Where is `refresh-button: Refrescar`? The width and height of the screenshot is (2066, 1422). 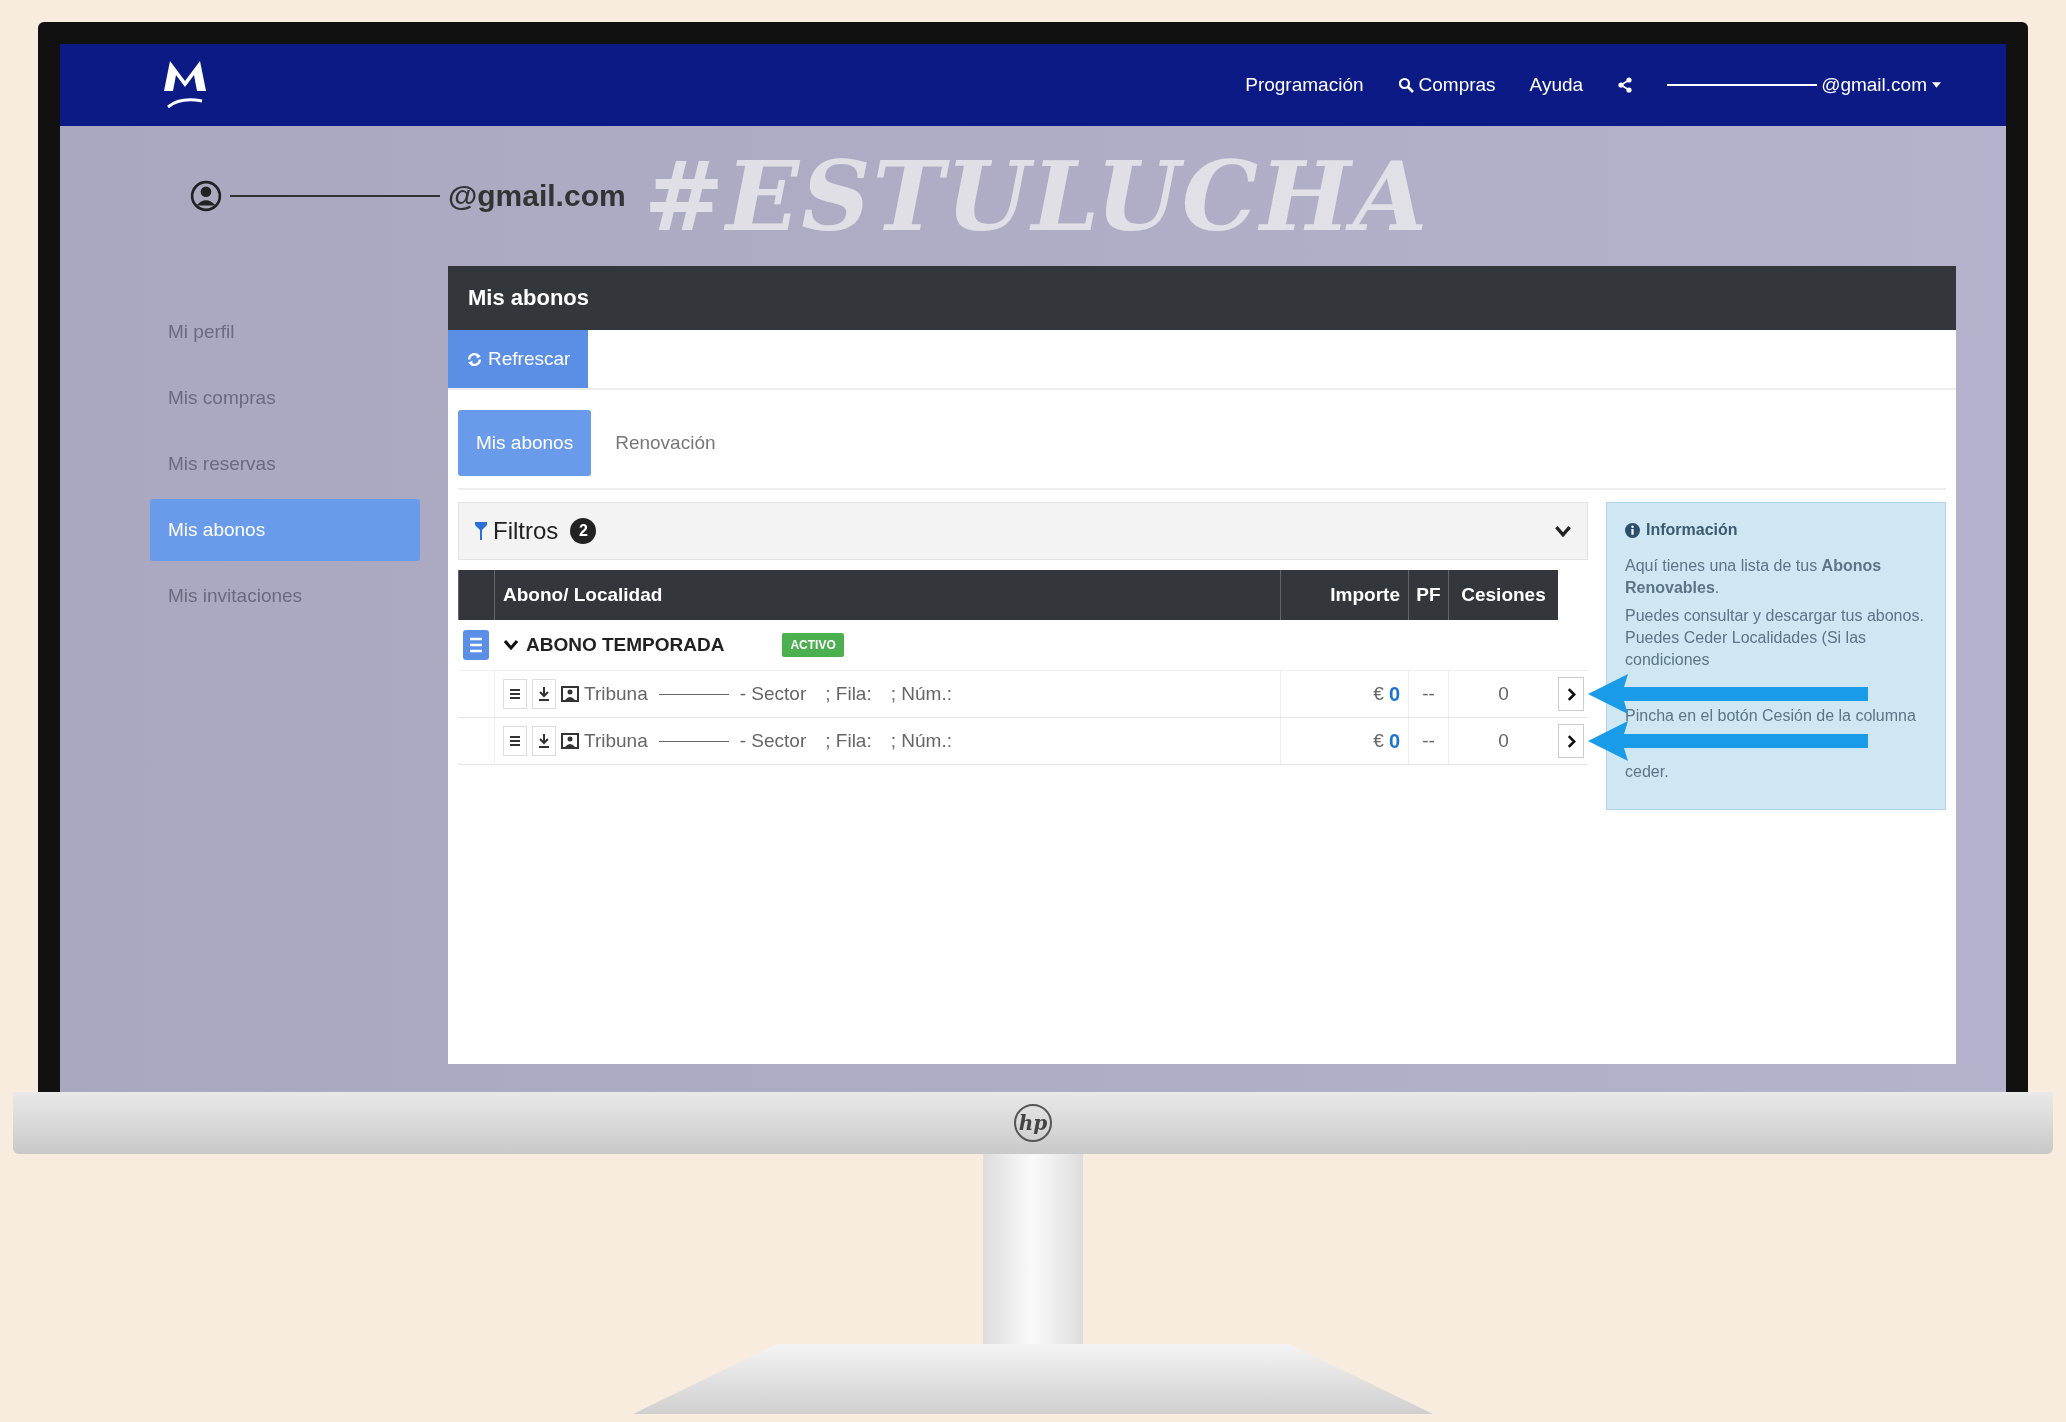
refresh-button: Refrescar is located at coordinates (518, 359).